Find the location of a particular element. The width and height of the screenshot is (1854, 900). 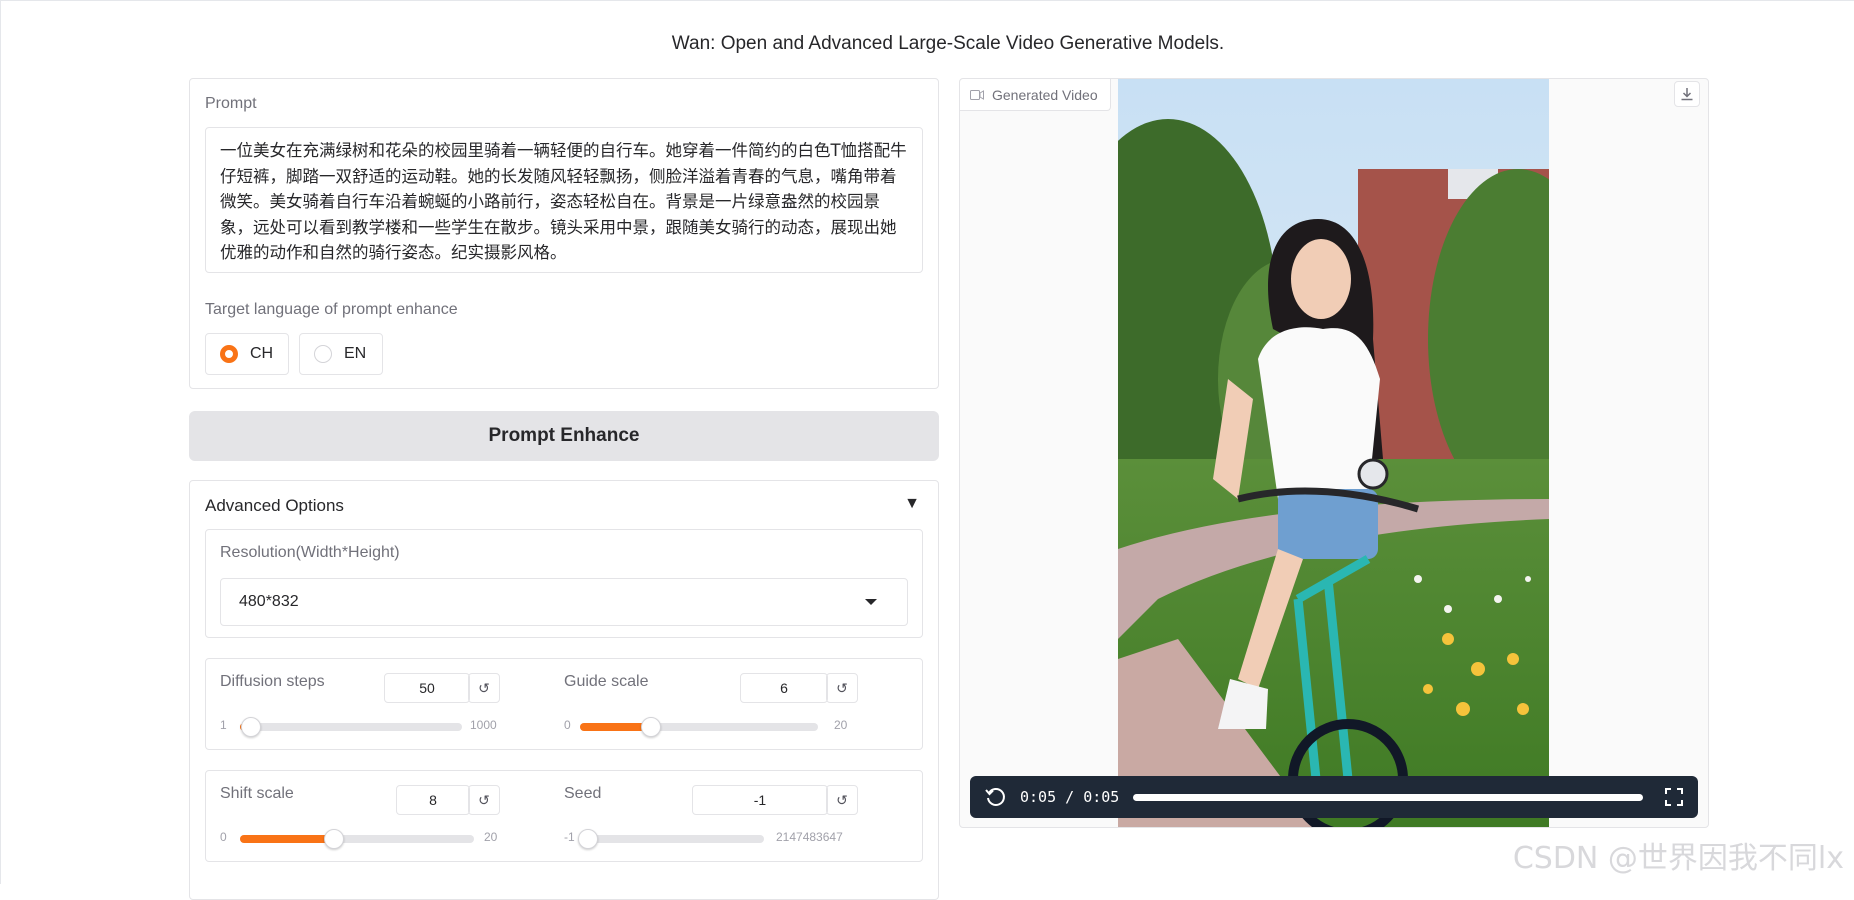

diffusion-steps-input: 50 is located at coordinates (427, 688).